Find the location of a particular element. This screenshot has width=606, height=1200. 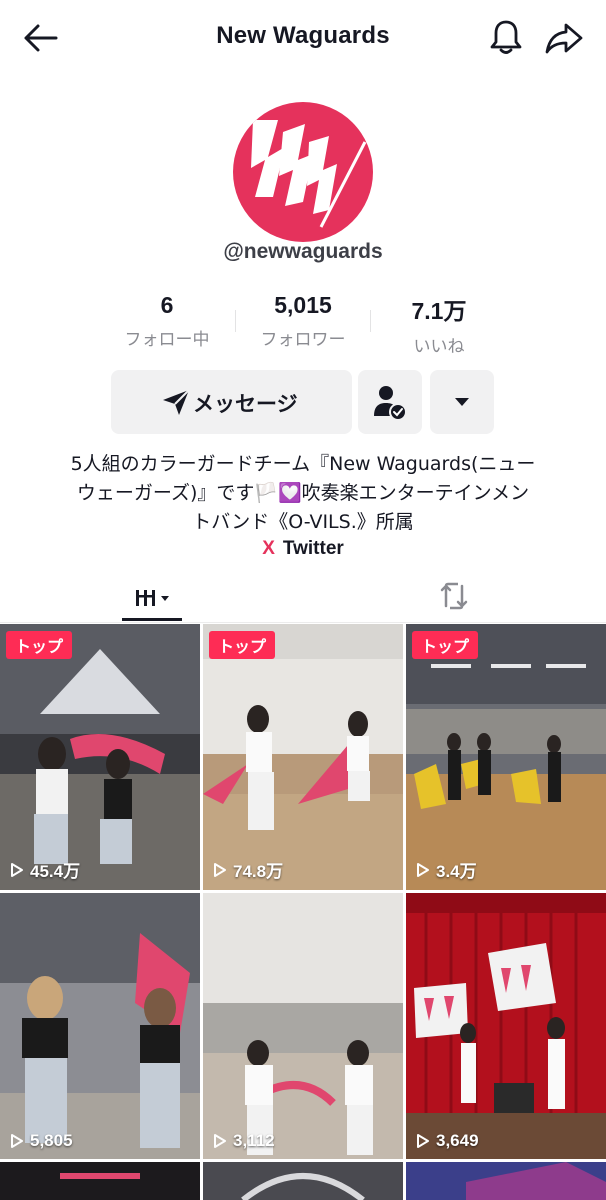

stat-label: いいね is located at coordinates (439, 347).